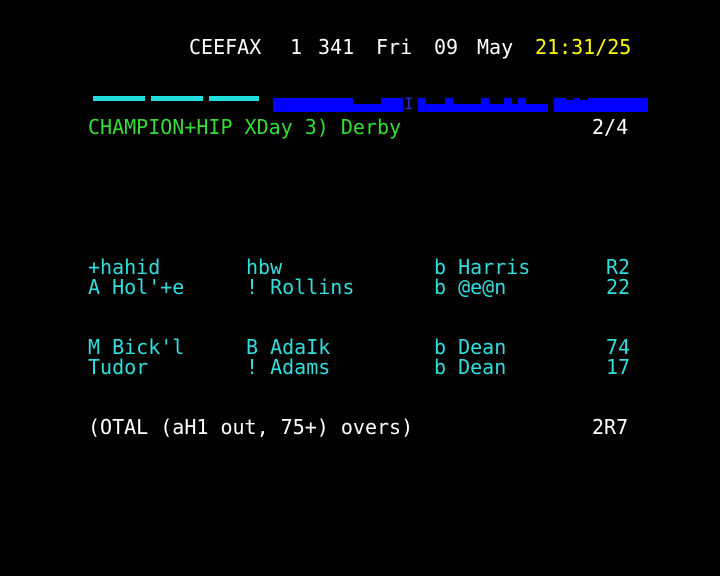 This screenshot has height=576, width=720. I want to click on total-line: (OTAL (aH1 out, 75+) overs) 2R7, so click(314, 427).